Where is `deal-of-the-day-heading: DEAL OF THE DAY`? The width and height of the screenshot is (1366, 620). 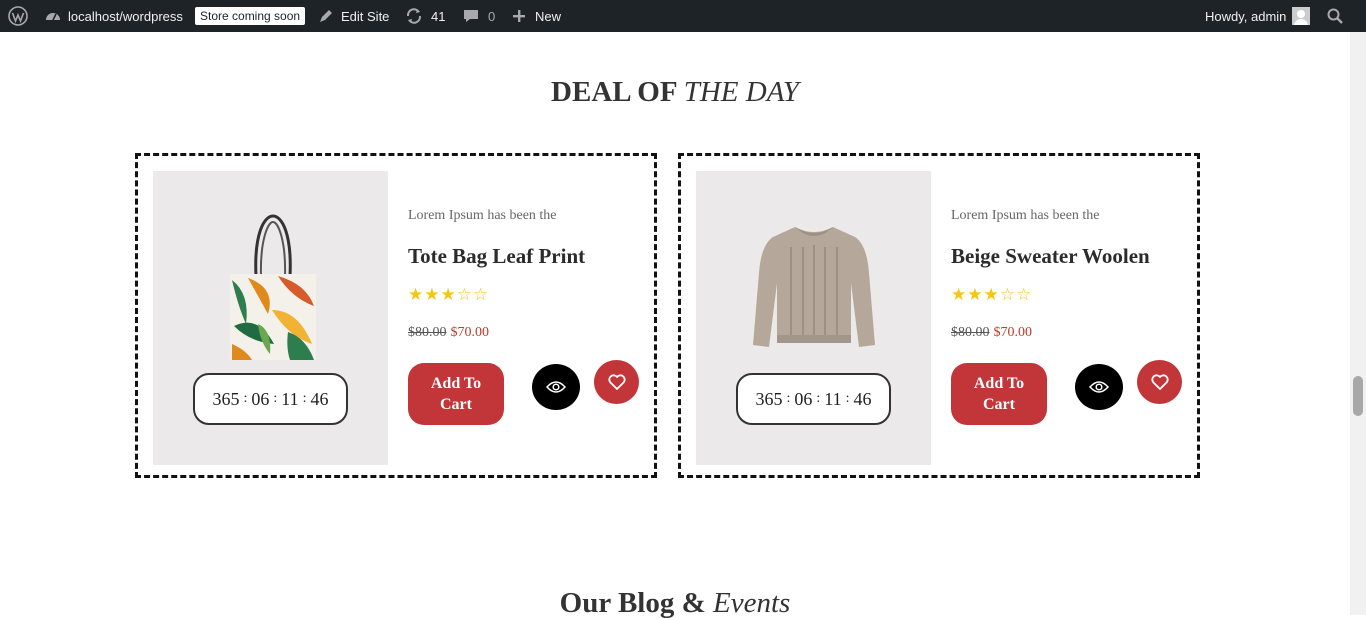 deal-of-the-day-heading: DEAL OF THE DAY is located at coordinates (675, 92).